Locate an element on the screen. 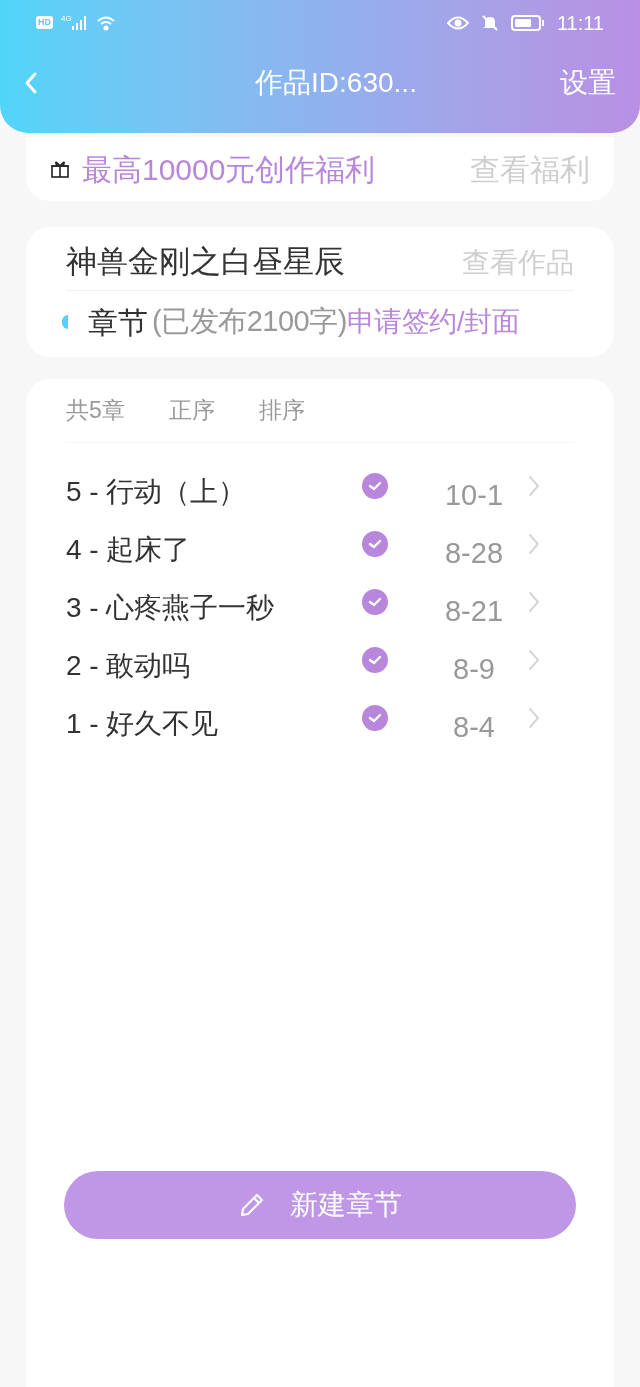  benefit-text: 最高10000元创作福利 is located at coordinates (229, 169).